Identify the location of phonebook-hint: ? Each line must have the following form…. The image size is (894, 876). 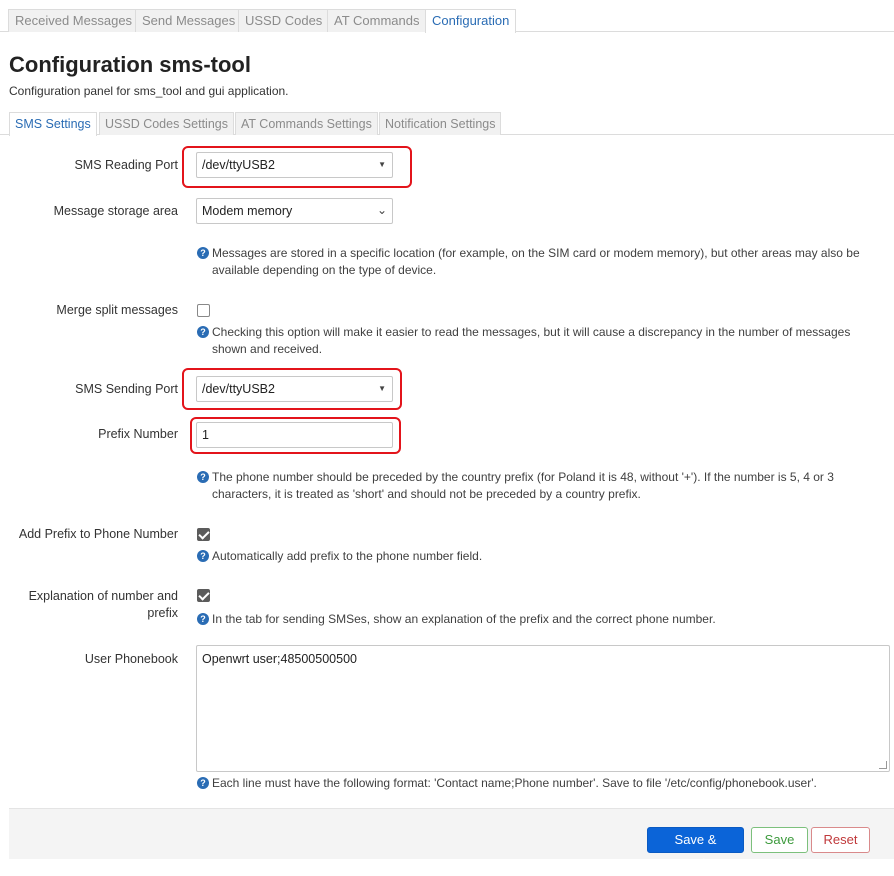
(537, 783).